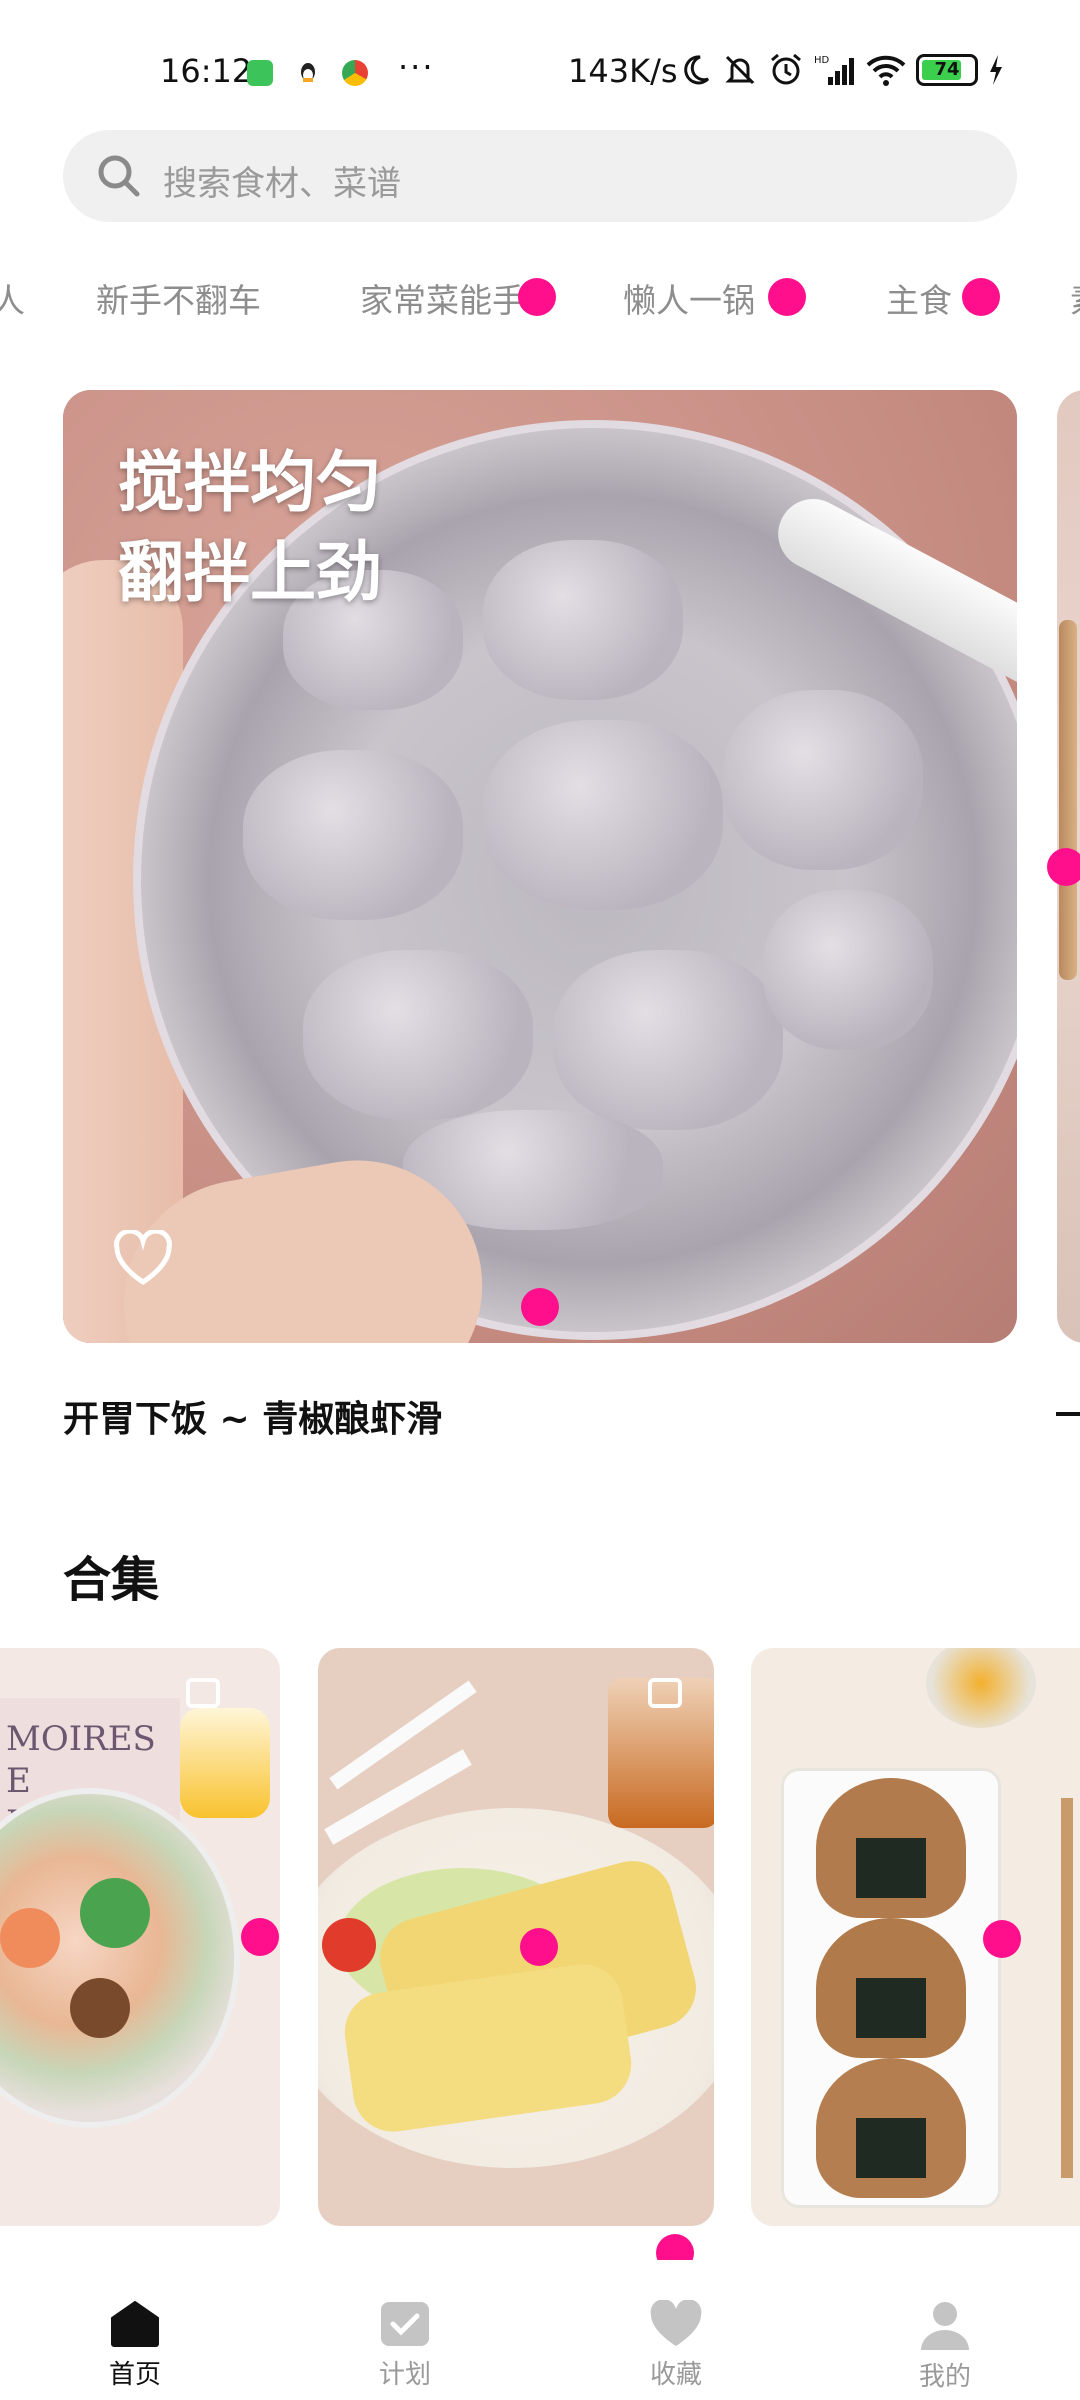 This screenshot has width=1080, height=2400. Describe the element at coordinates (540, 2330) in the screenshot. I see `bottom-navigation: 首页 计划 收藏 我的` at that location.